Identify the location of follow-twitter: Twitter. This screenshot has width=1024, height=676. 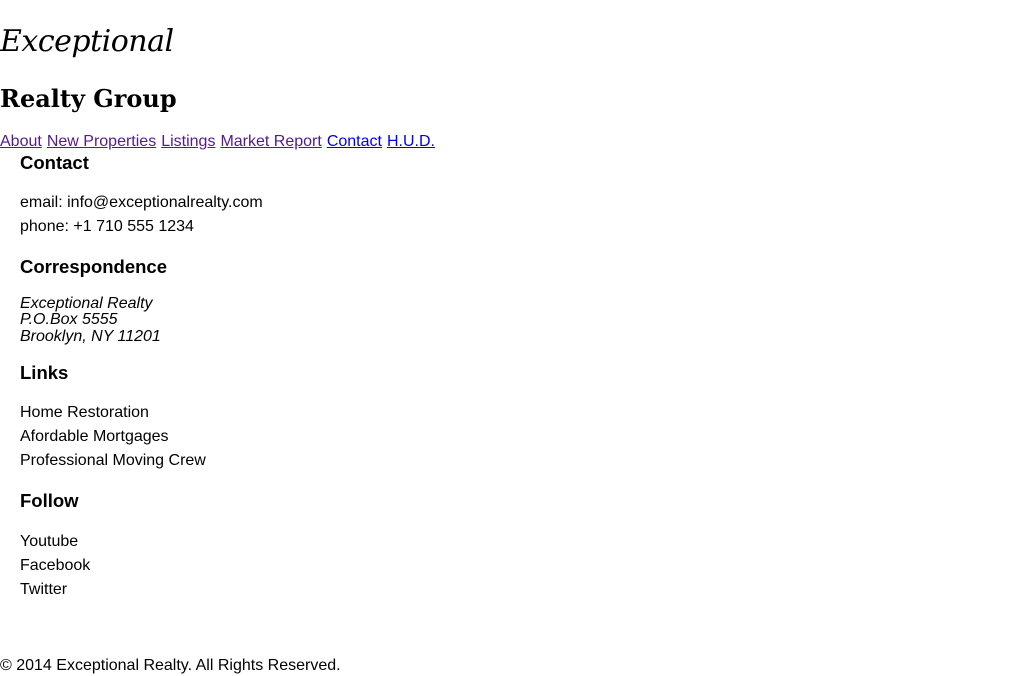
(43, 590).